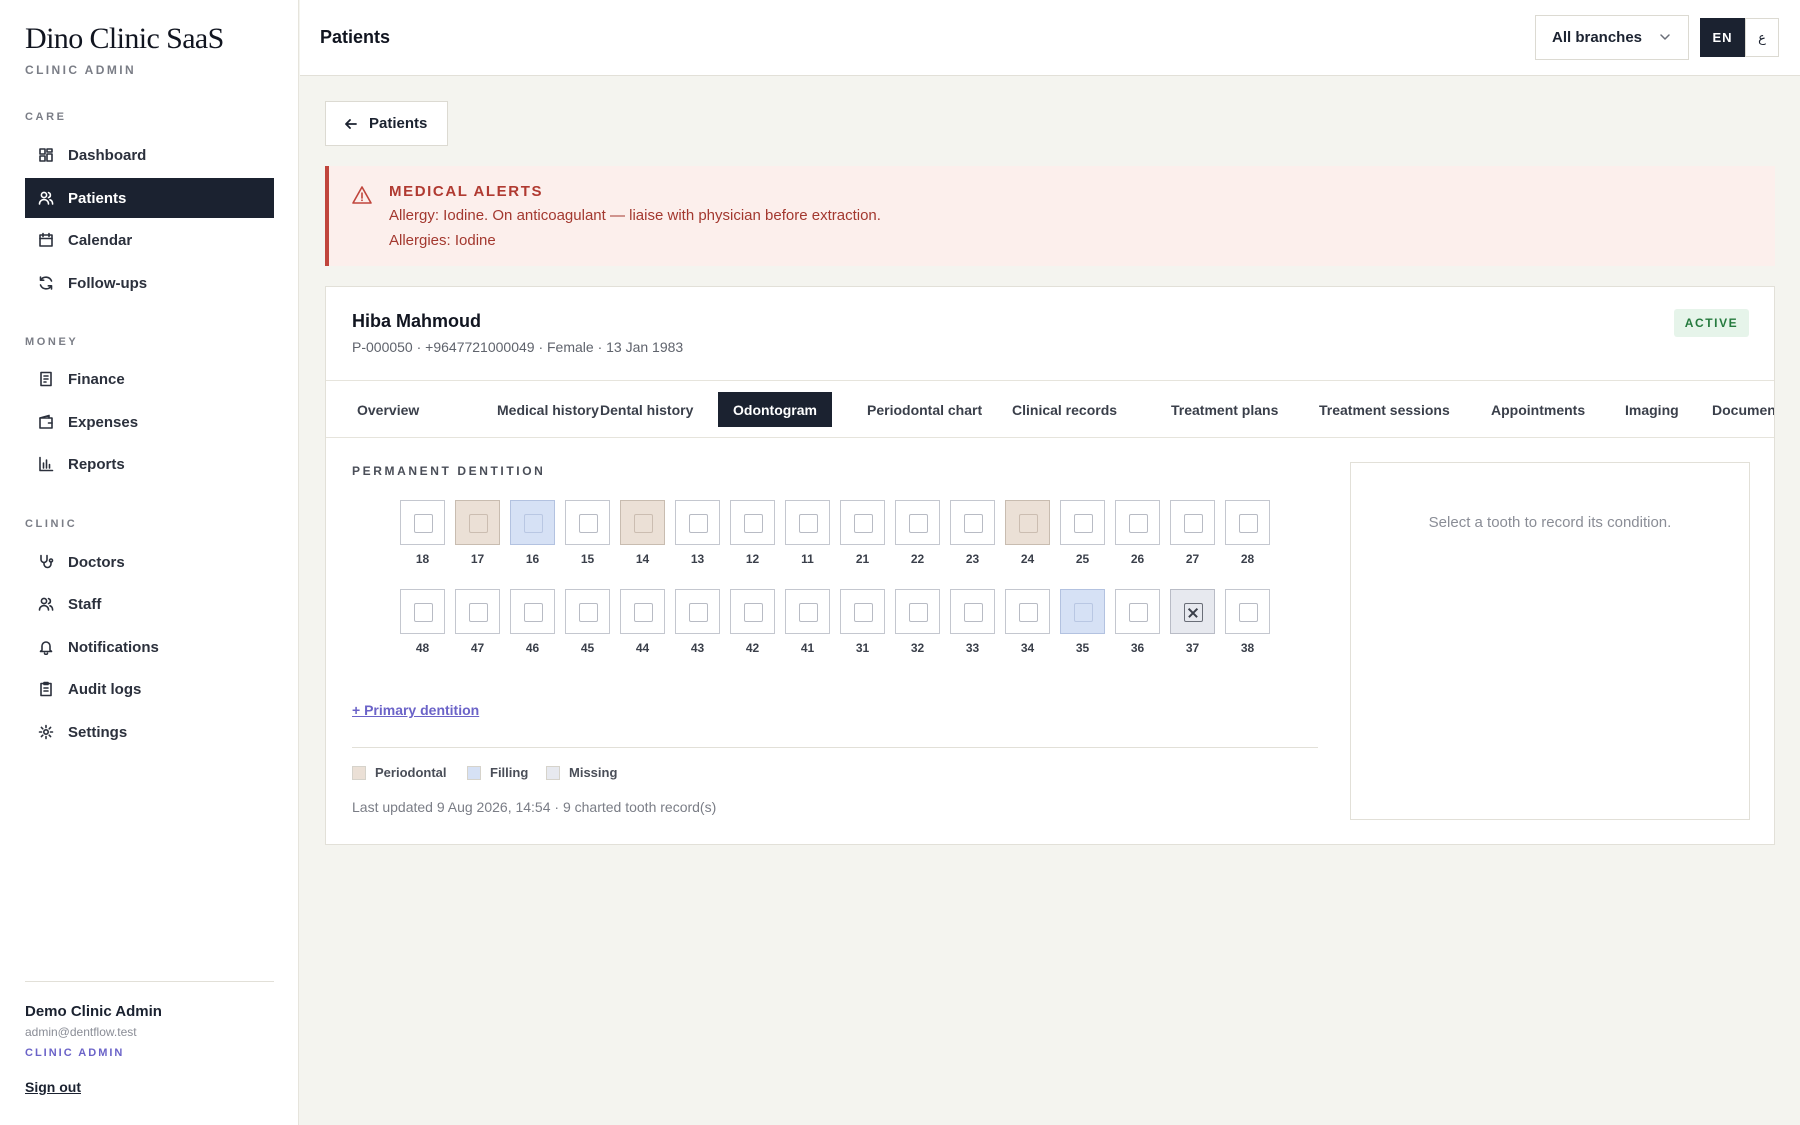 The width and height of the screenshot is (1800, 1125). Describe the element at coordinates (96, 379) in the screenshot. I see `sidebar-item-label: Finance` at that location.